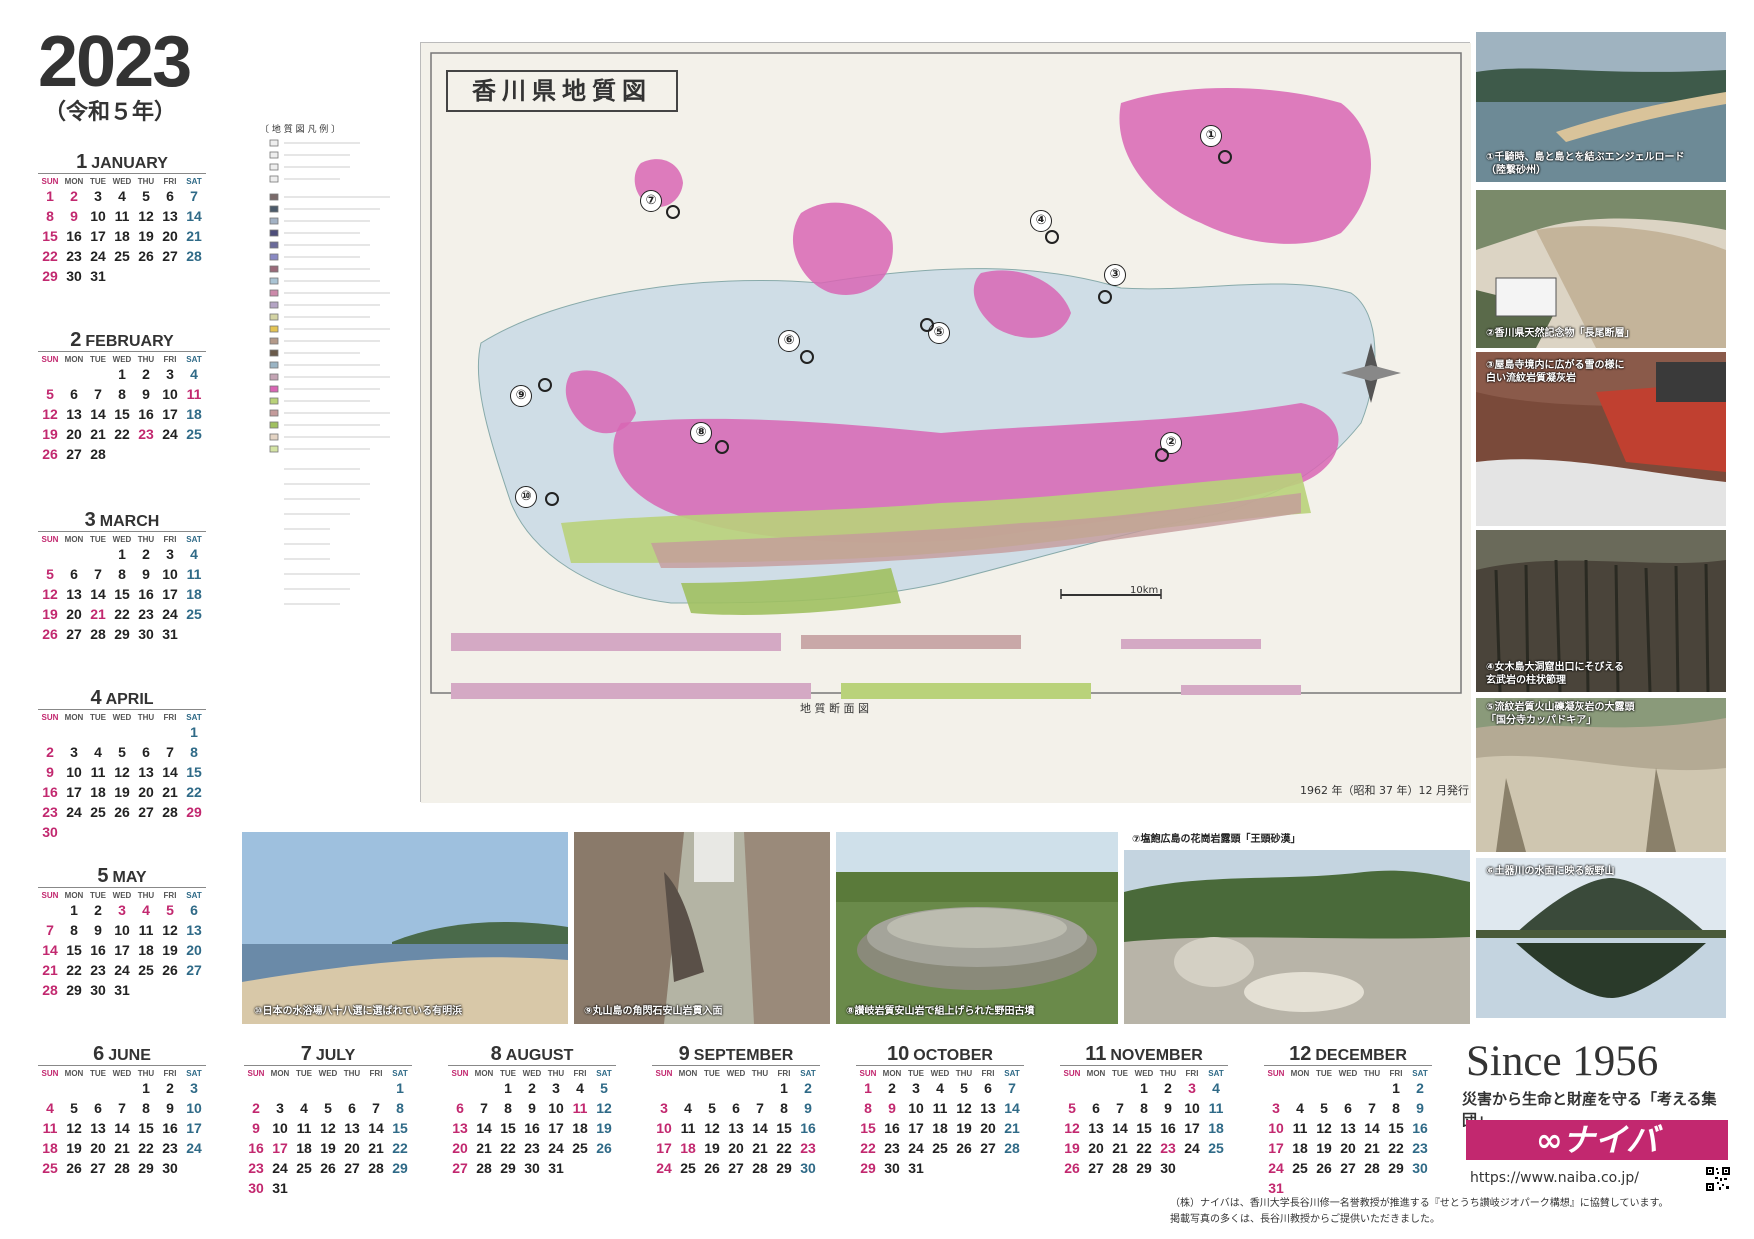  What do you see at coordinates (1550, 871) in the screenshot?
I see `photo-caption-6: ⑥土器川の水面に映る飯野山` at bounding box center [1550, 871].